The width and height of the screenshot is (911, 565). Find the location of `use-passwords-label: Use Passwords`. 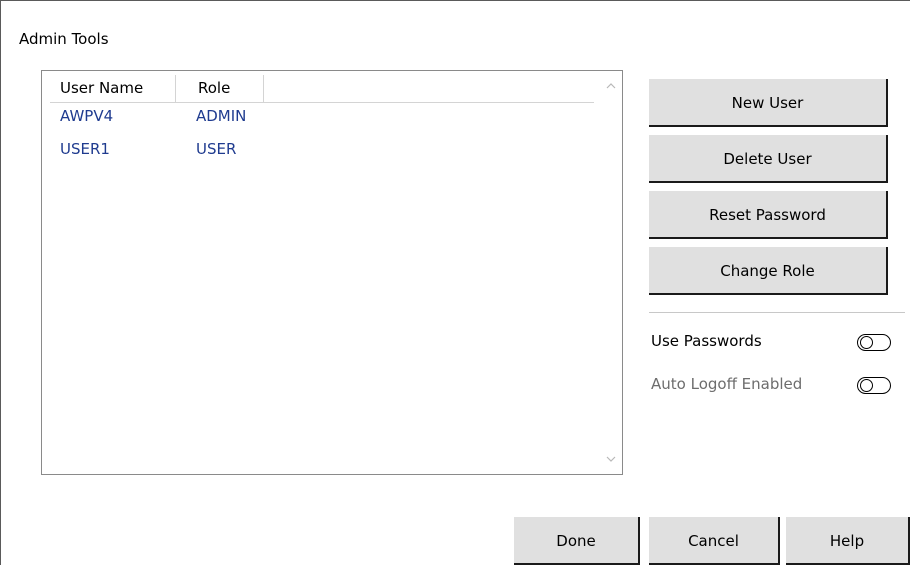

use-passwords-label: Use Passwords is located at coordinates (706, 341).